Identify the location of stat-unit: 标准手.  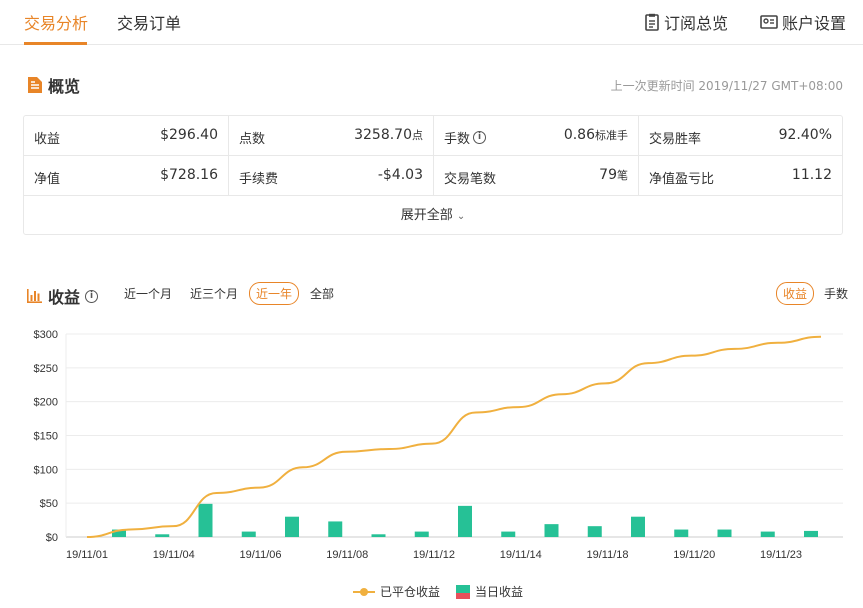
(611, 135).